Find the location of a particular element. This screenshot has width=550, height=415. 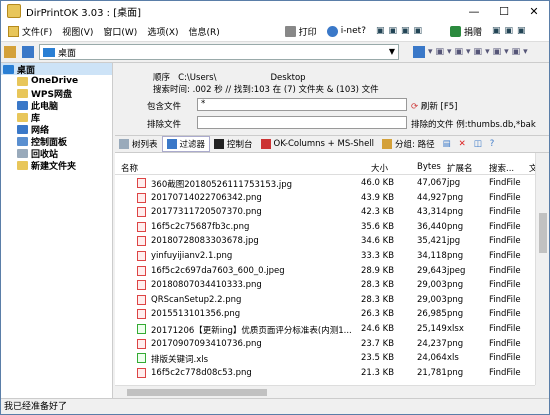

cloud-icon is located at coordinates (22, 81).